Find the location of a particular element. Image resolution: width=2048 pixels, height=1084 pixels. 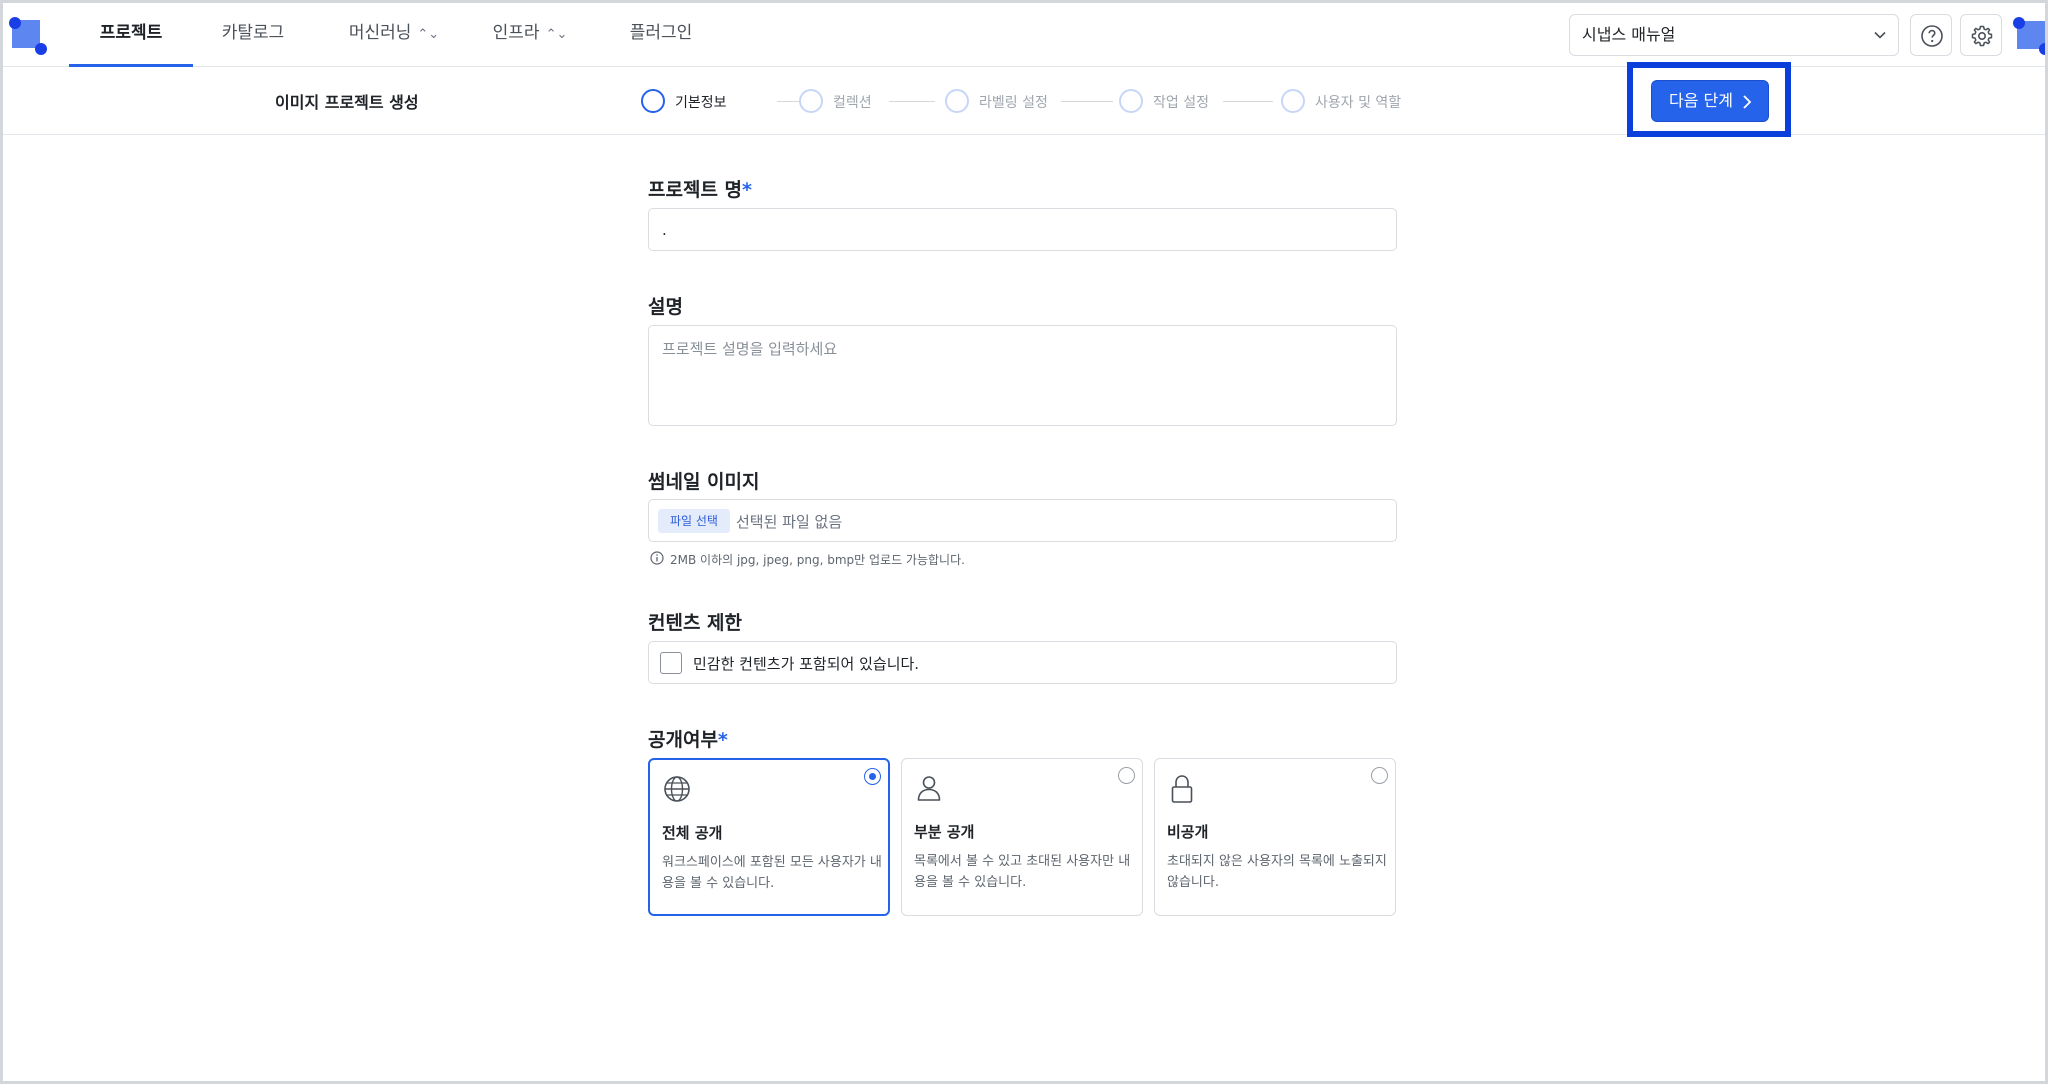

top-nav: 프로젝트 카탈로그 머신러닝 ⌃⌄ 인프라 ⌃⌄ 플러그인 시냅스 매뉴얼 is located at coordinates (1024, 35).